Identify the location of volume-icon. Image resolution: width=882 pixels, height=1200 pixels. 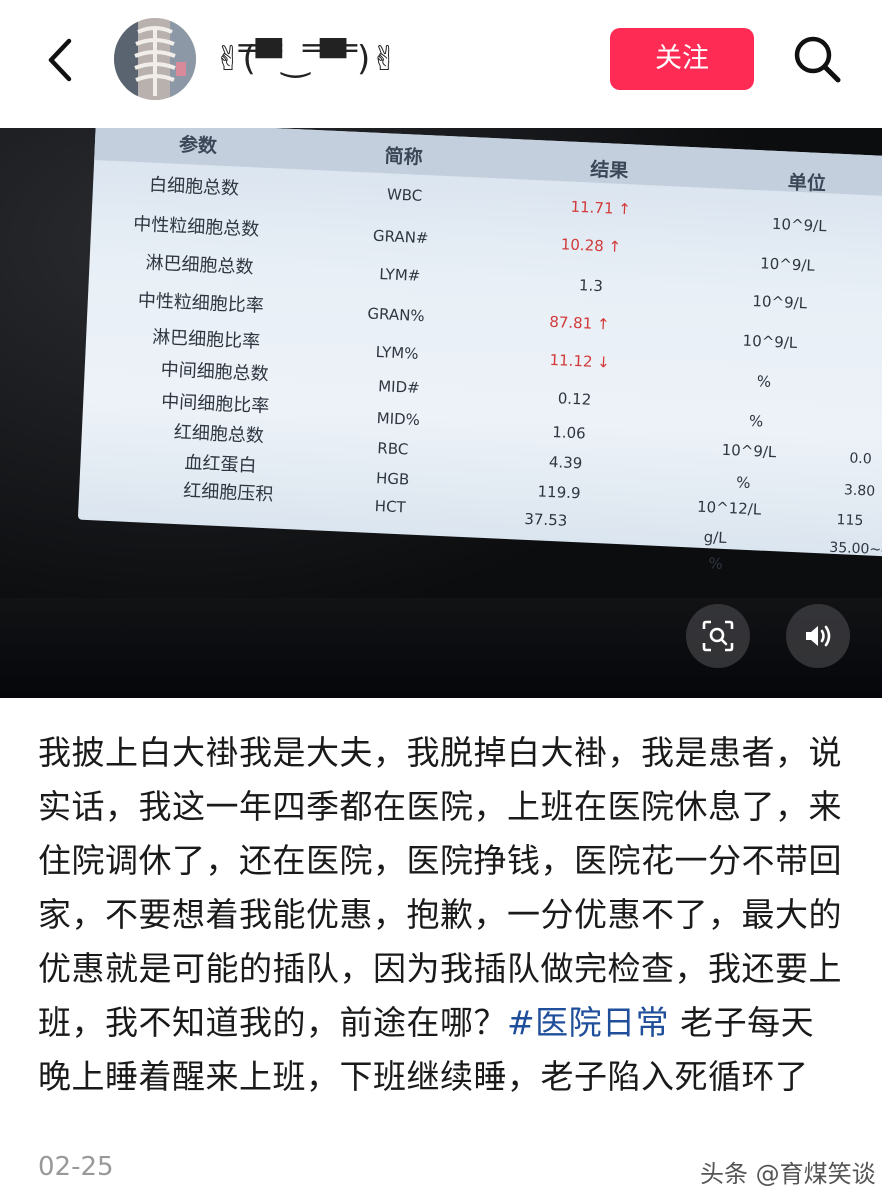
(818, 636).